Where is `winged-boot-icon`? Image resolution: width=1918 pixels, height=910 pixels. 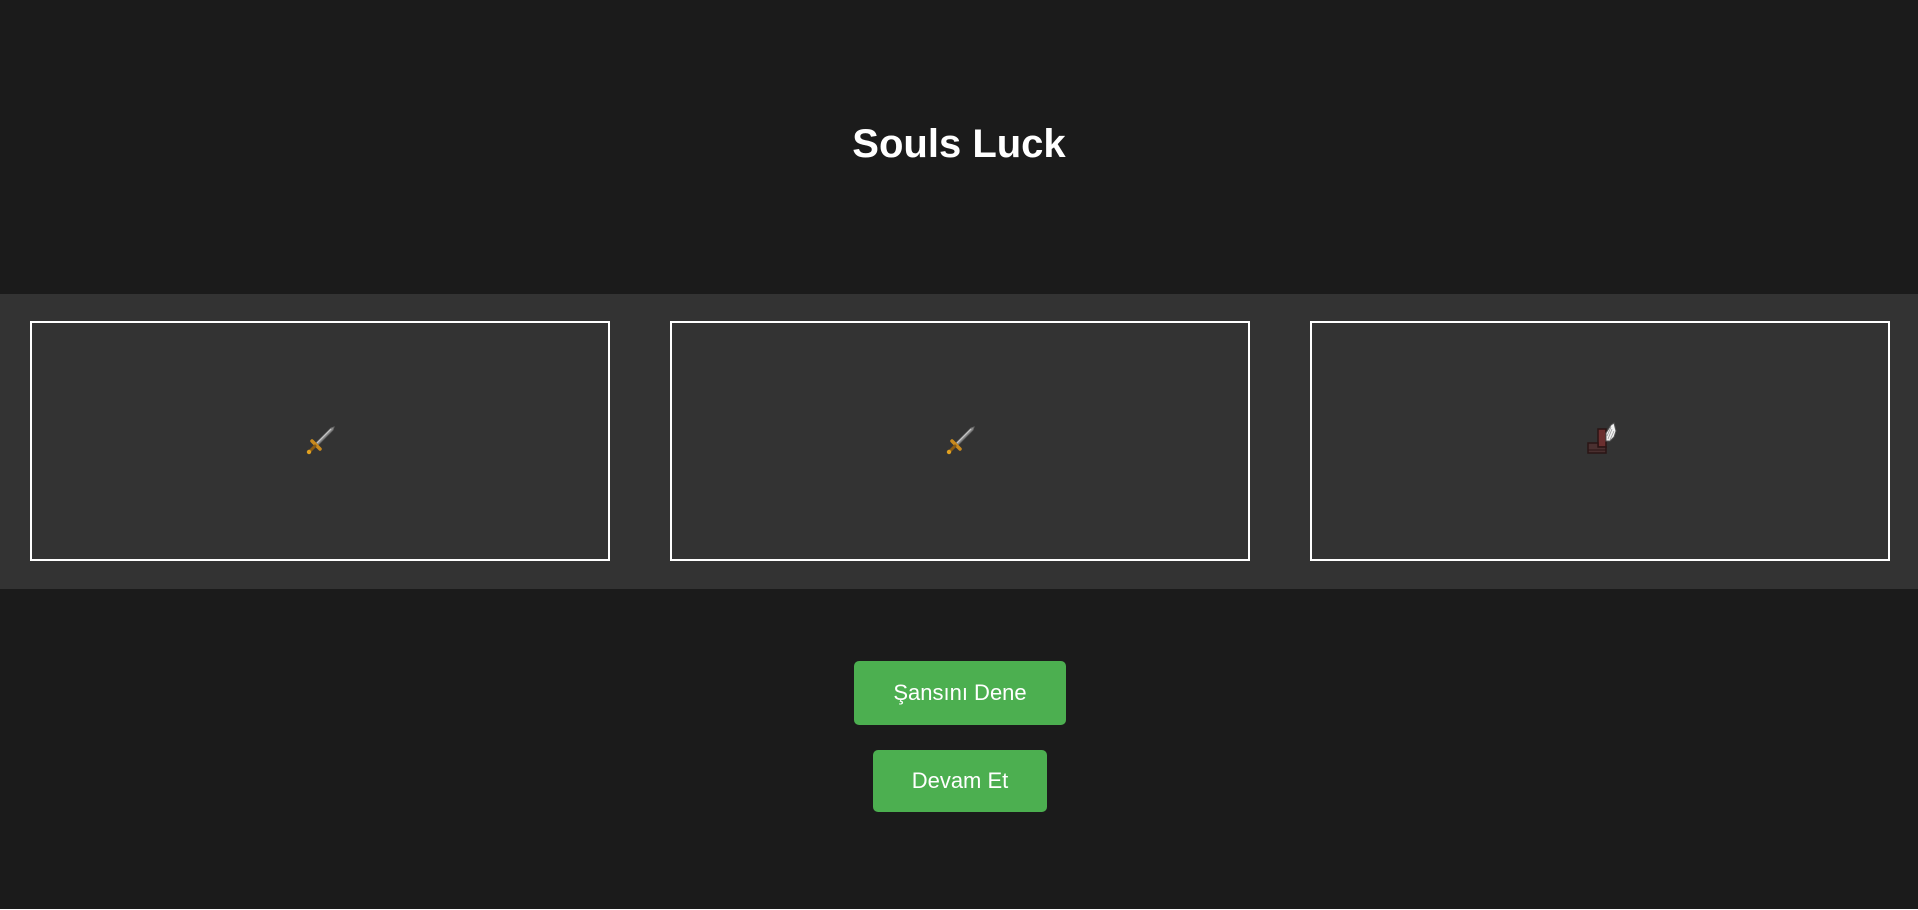
winged-boot-icon is located at coordinates (1602, 438).